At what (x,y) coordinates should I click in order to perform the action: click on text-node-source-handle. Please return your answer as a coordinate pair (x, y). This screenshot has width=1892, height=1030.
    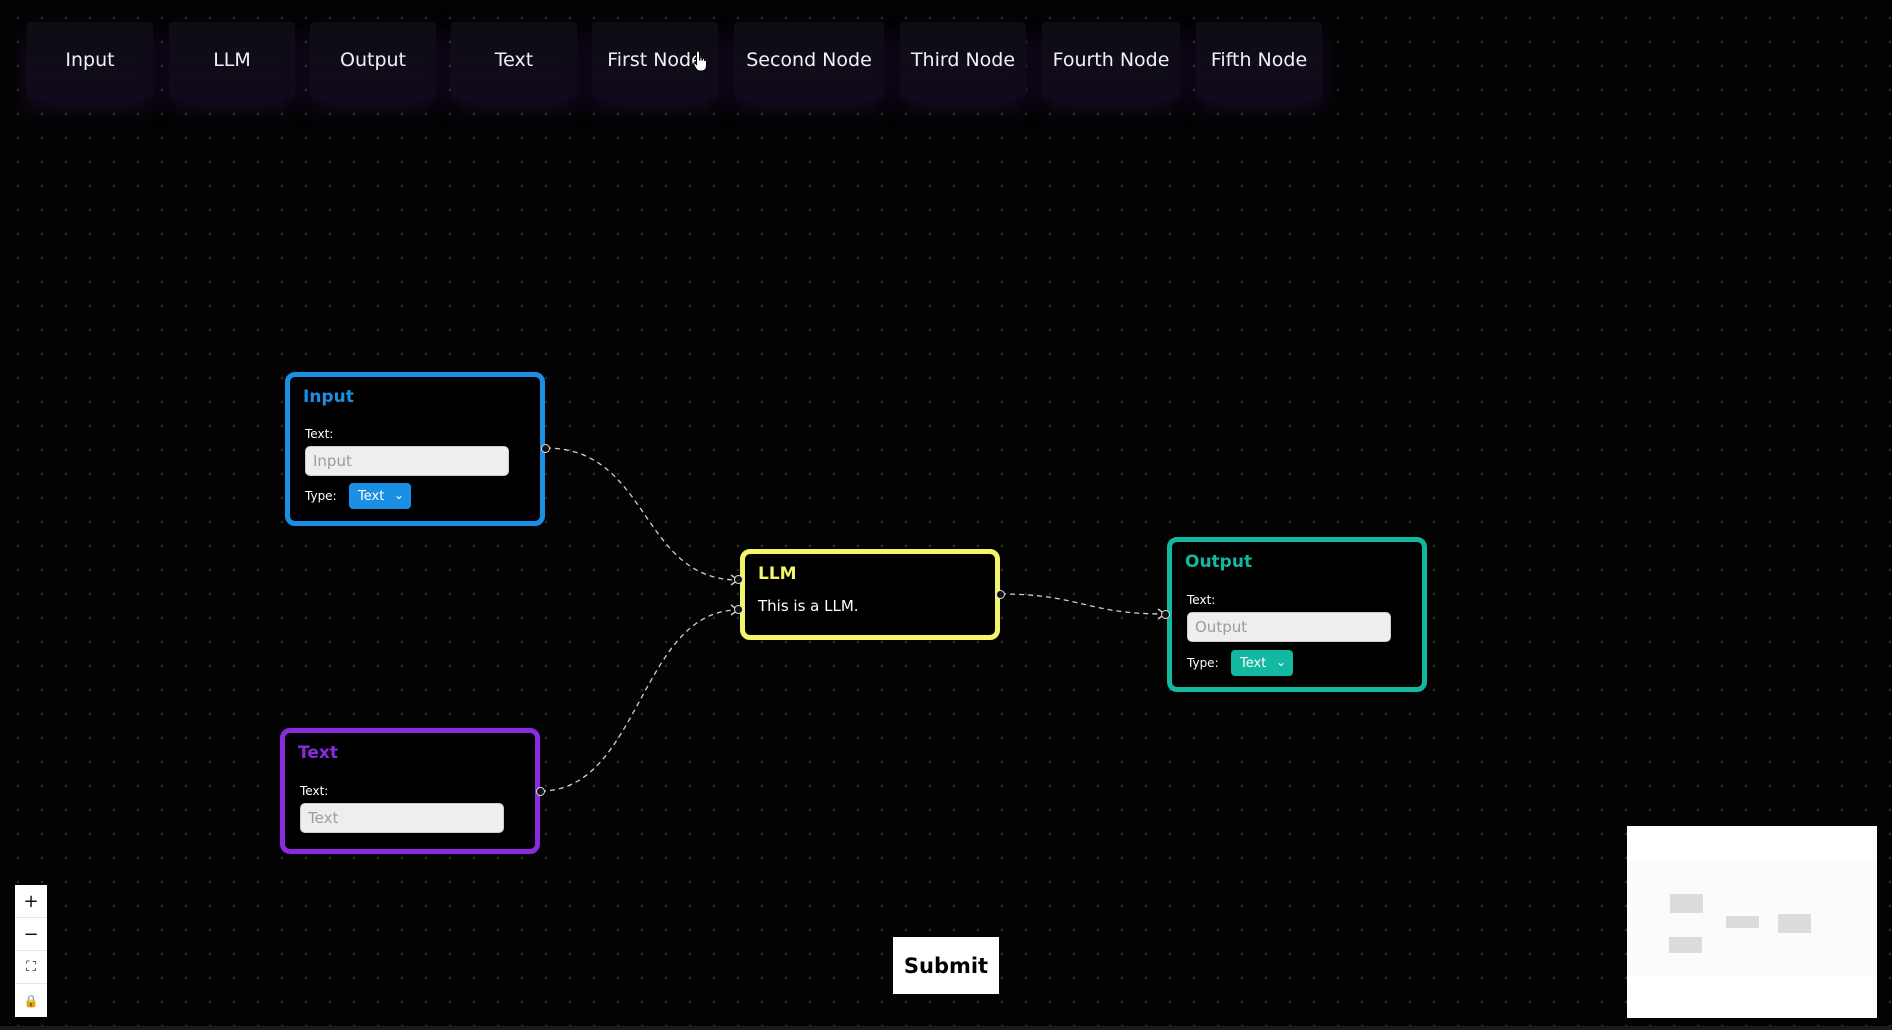
    Looking at the image, I should click on (540, 791).